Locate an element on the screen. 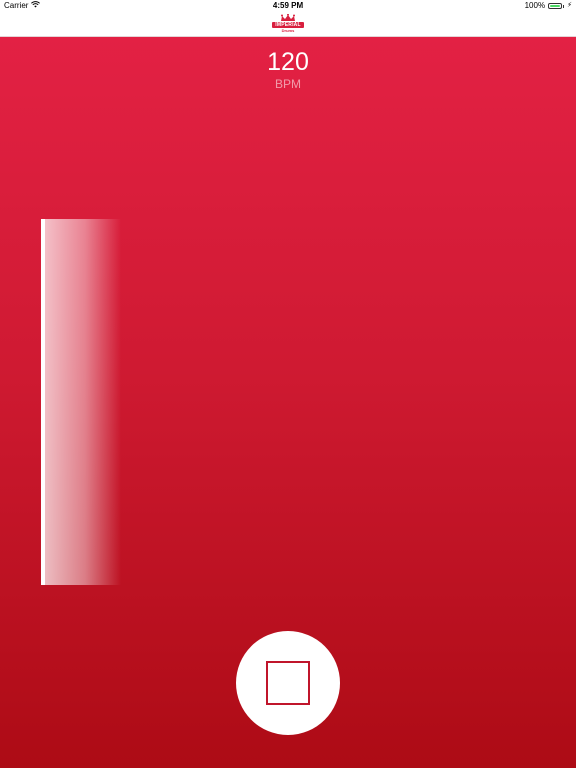 This screenshot has width=576, height=768. beat-indicator-edge is located at coordinates (43, 402).